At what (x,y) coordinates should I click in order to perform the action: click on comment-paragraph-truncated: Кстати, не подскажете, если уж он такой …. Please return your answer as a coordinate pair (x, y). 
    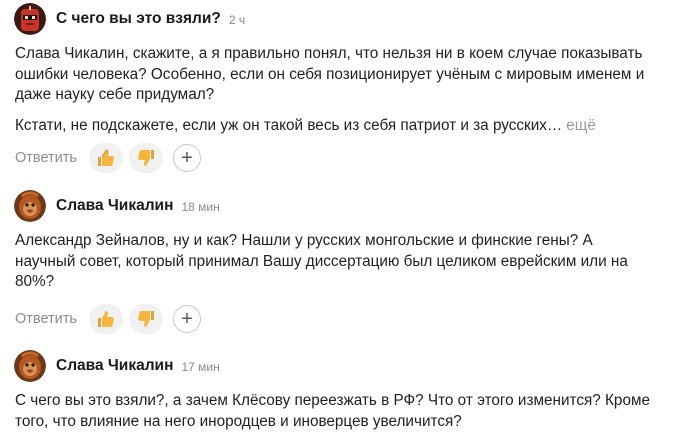
    Looking at the image, I should click on (335, 126).